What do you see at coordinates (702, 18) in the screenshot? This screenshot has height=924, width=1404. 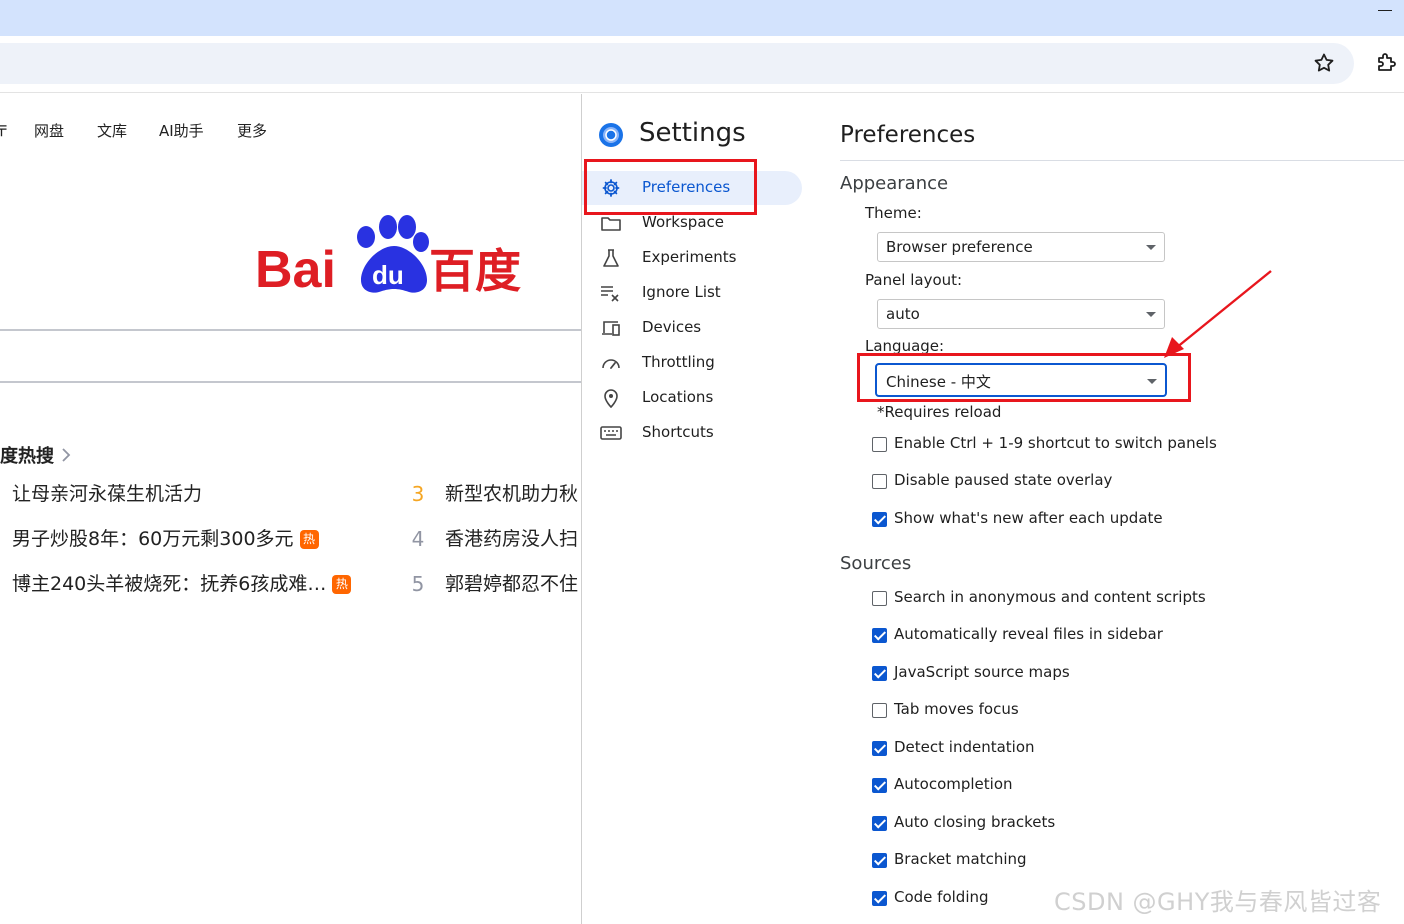 I see `browser-title-bar` at bounding box center [702, 18].